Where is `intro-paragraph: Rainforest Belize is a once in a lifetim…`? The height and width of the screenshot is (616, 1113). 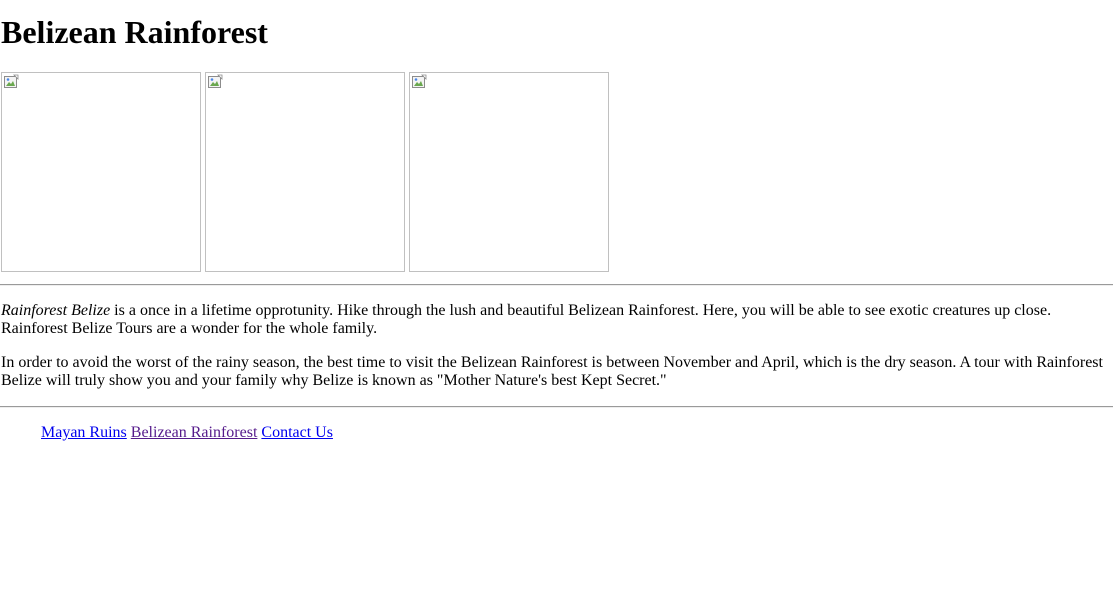 intro-paragraph: Rainforest Belize is a once in a lifetim… is located at coordinates (553, 320).